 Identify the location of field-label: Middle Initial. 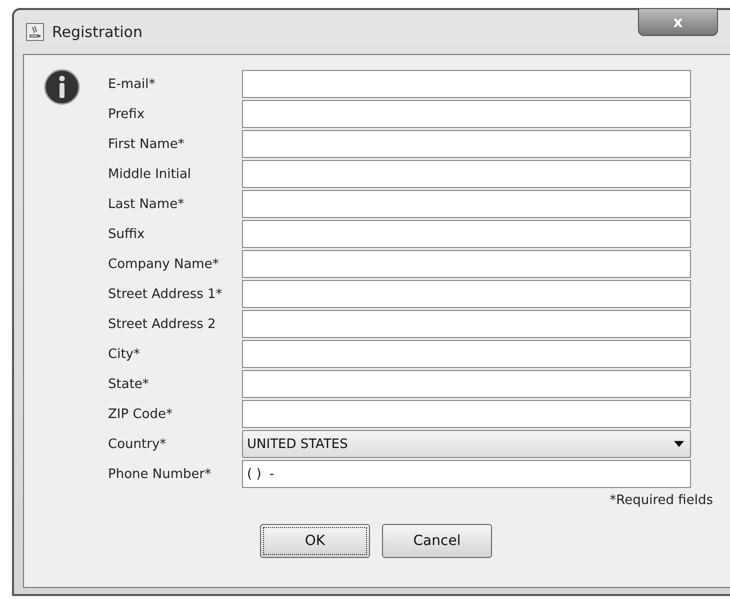
(150, 174).